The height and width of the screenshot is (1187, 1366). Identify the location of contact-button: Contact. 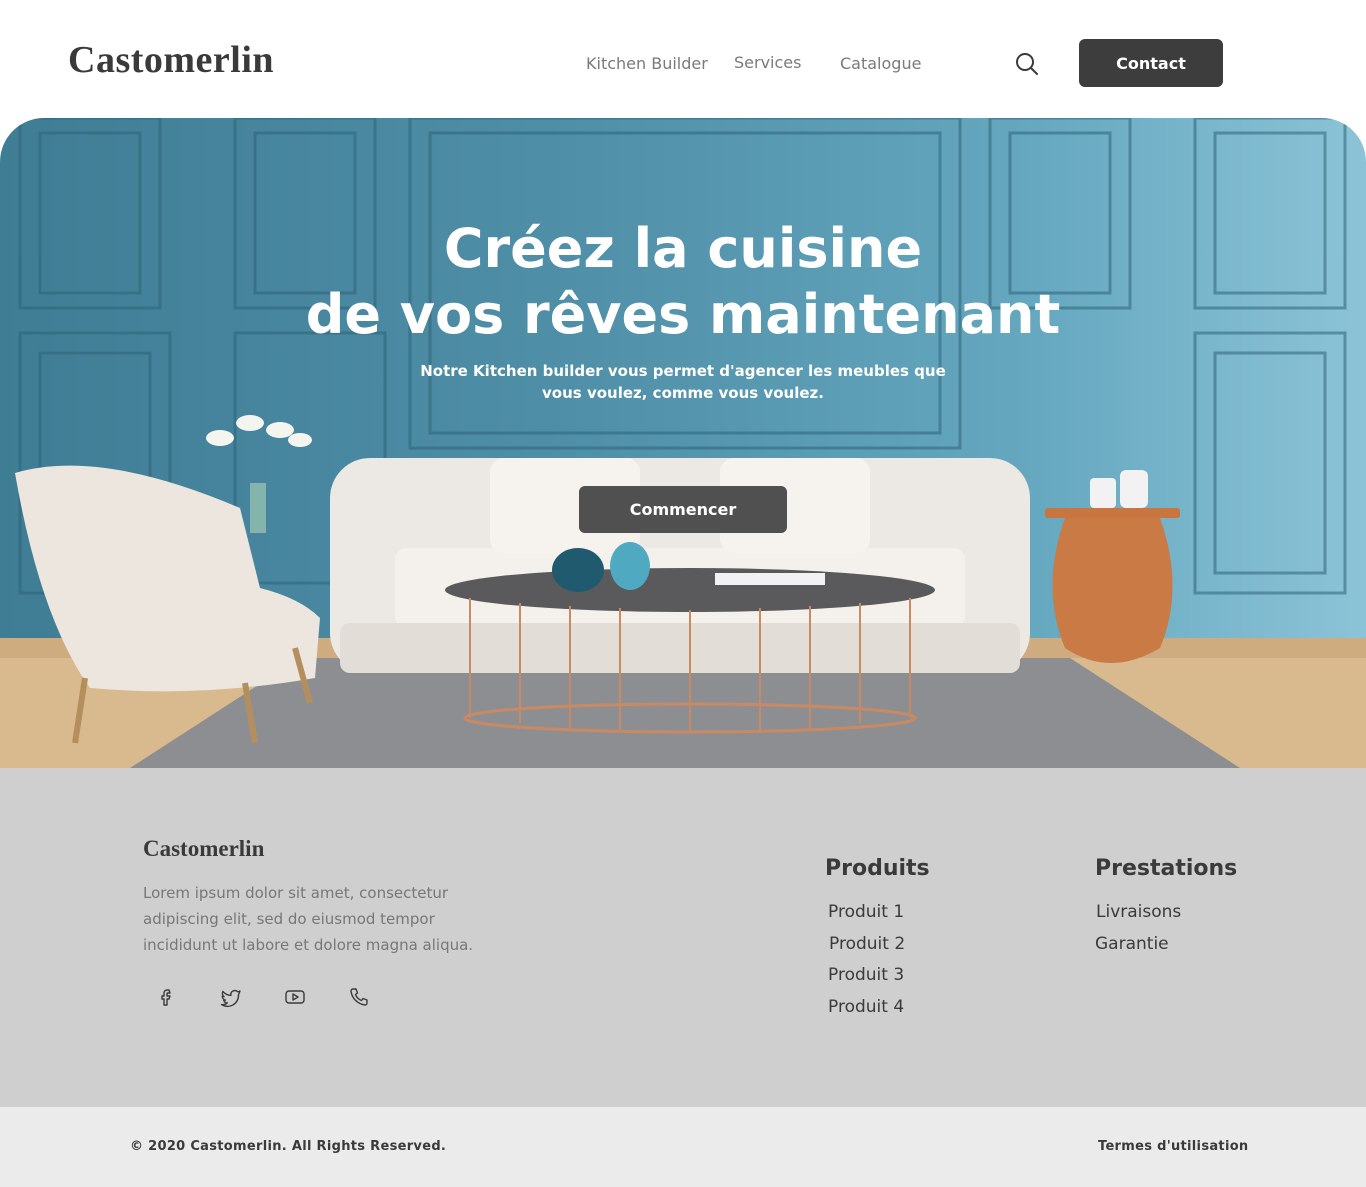
(1151, 63).